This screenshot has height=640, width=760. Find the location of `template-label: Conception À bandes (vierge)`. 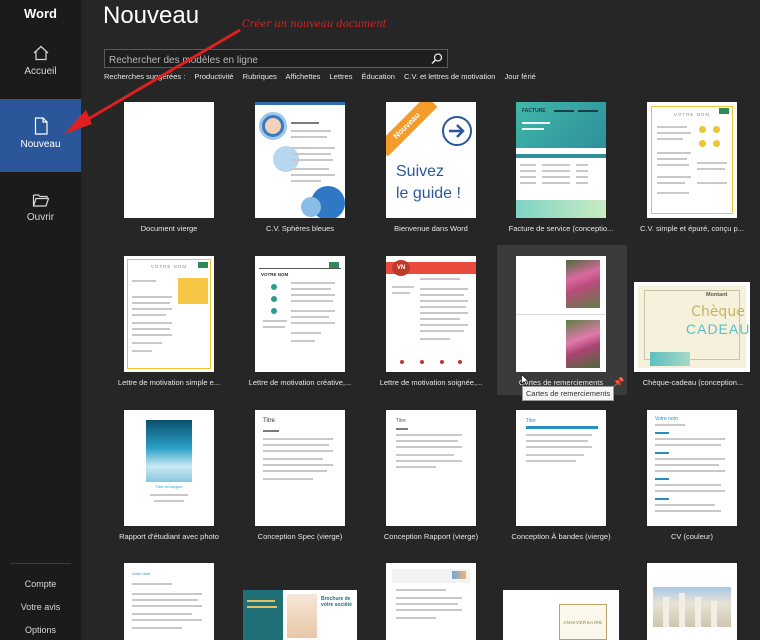

template-label: Conception À bandes (vierge) is located at coordinates (561, 536).